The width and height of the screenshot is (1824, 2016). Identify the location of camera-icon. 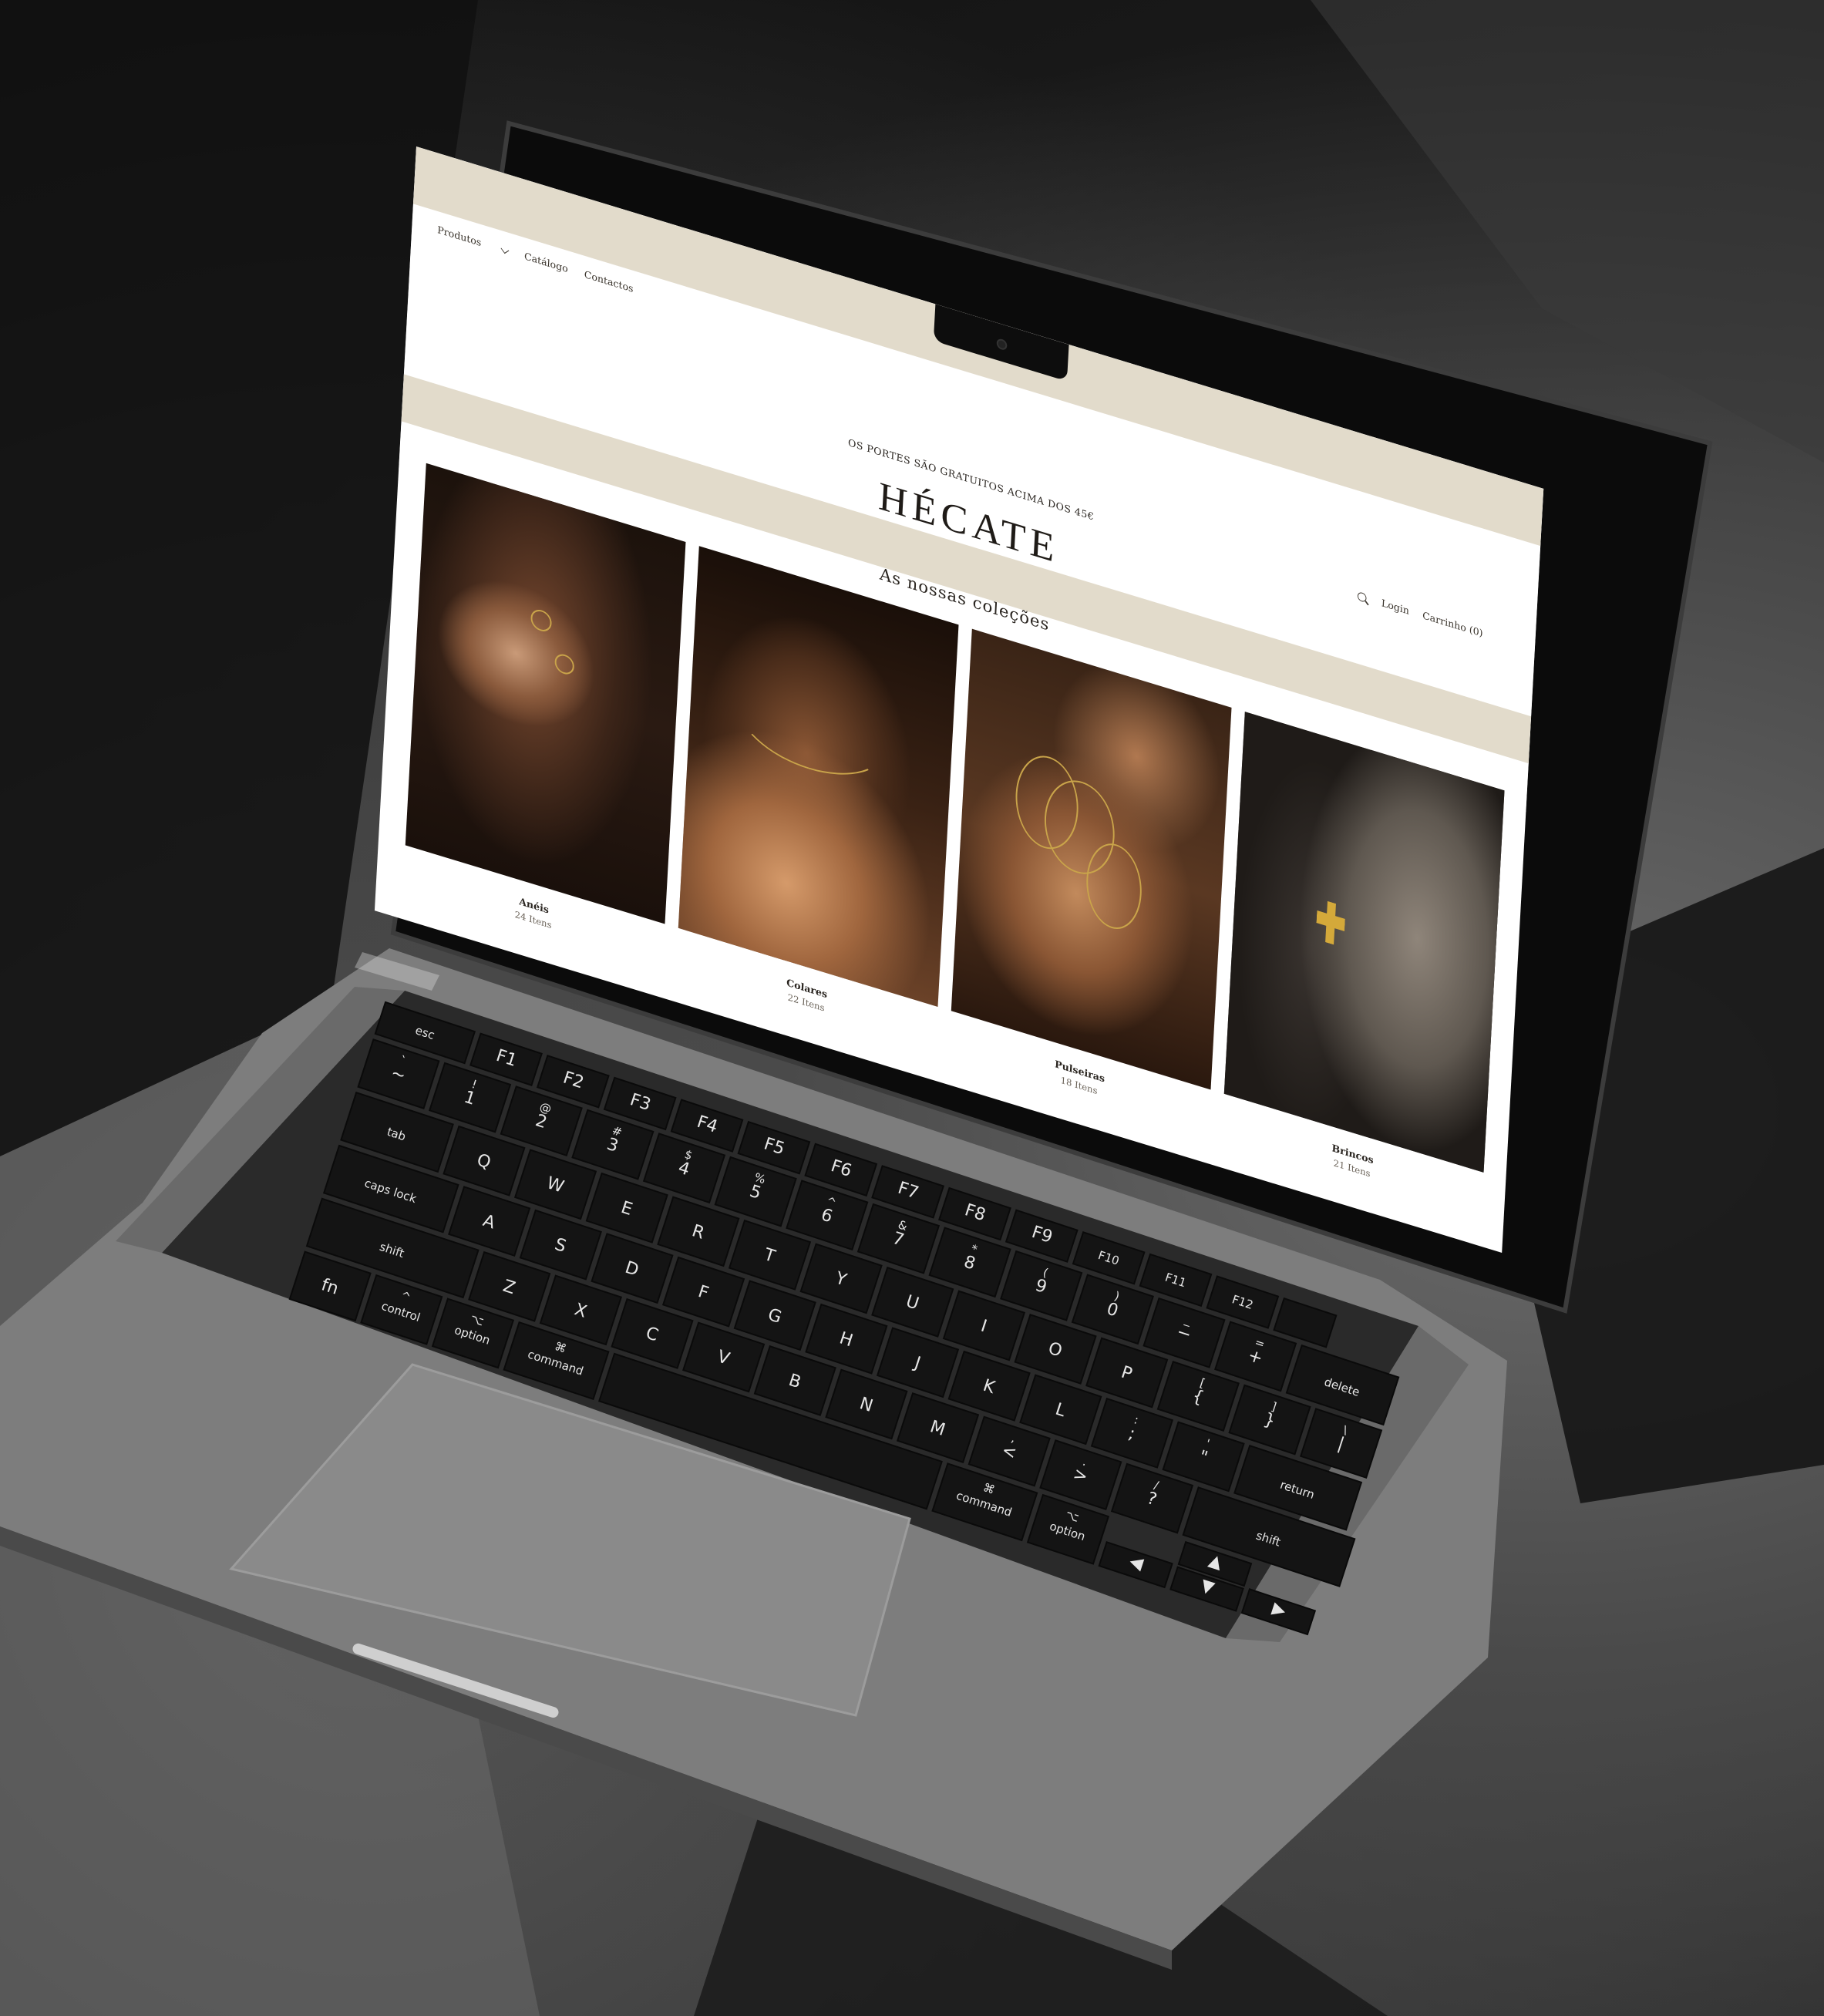
(1002, 344).